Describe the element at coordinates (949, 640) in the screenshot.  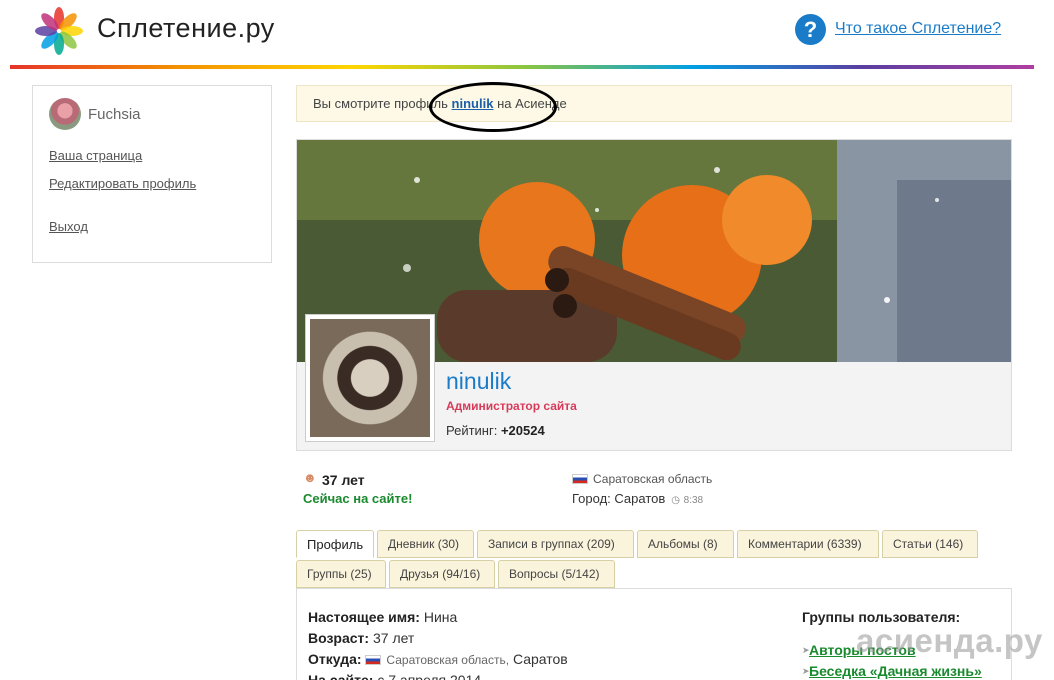
I see `site-watermark: асиенда.ру` at that location.